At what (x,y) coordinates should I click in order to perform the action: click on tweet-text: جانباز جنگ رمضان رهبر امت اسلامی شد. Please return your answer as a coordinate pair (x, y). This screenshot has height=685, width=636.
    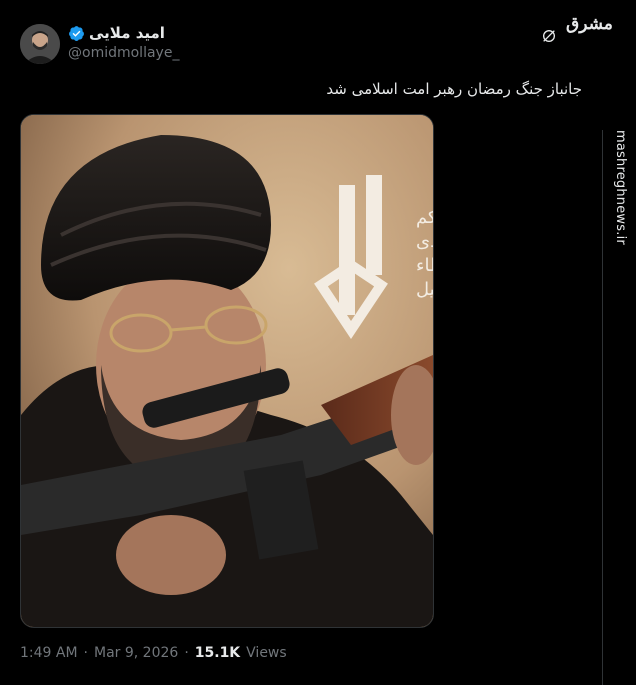
    Looking at the image, I should click on (454, 89).